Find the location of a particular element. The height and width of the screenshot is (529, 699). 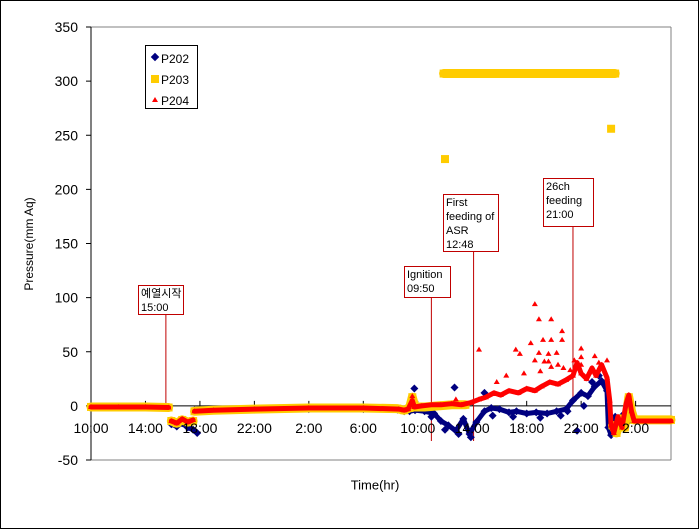

legend-item-p203: P203 is located at coordinates (171, 80).